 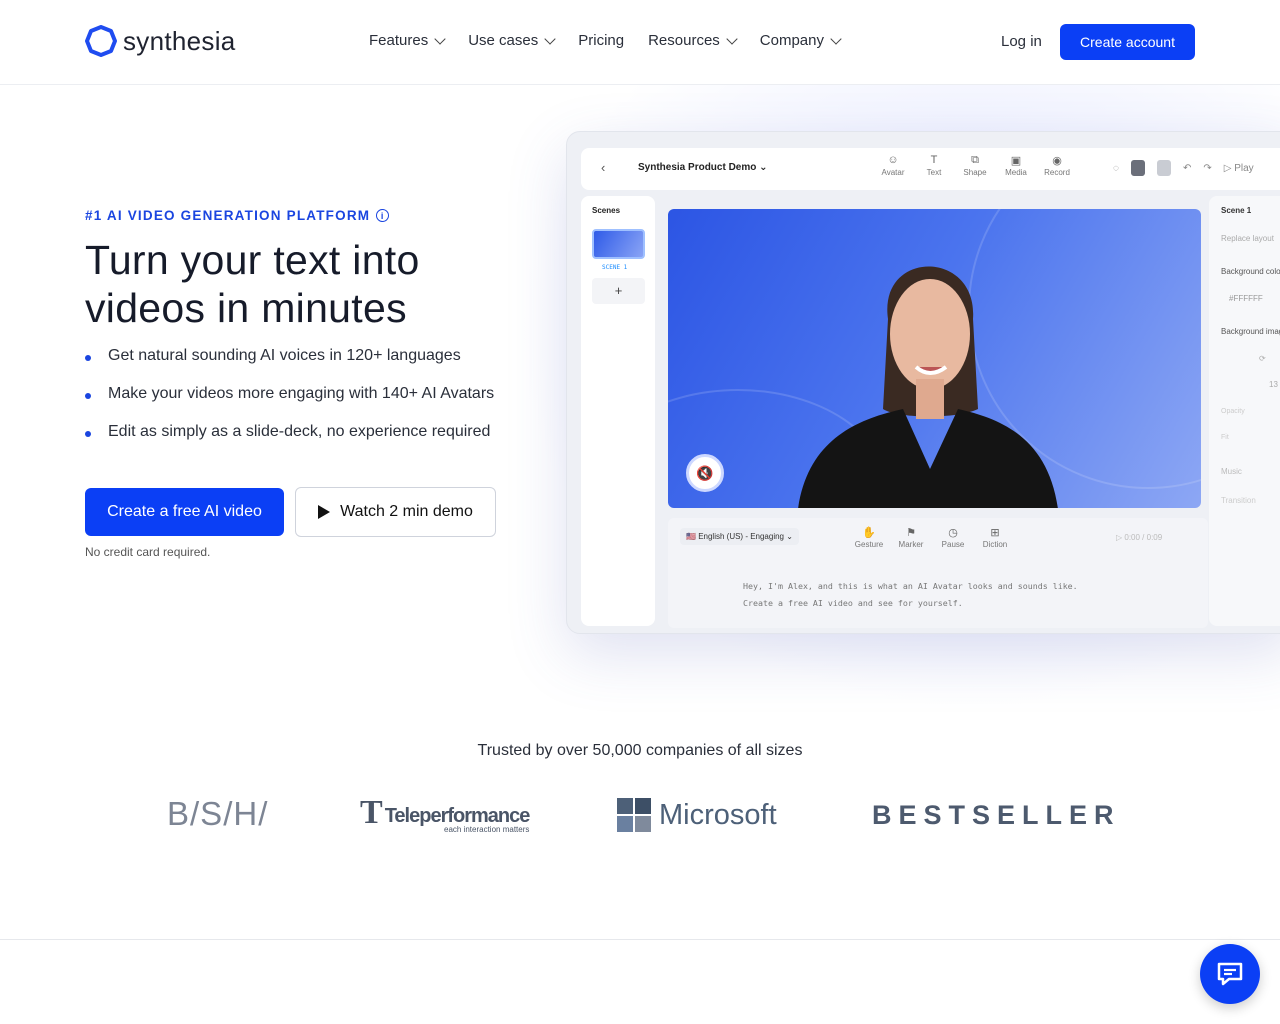 I want to click on tool-label: Avatar, so click(x=893, y=172).